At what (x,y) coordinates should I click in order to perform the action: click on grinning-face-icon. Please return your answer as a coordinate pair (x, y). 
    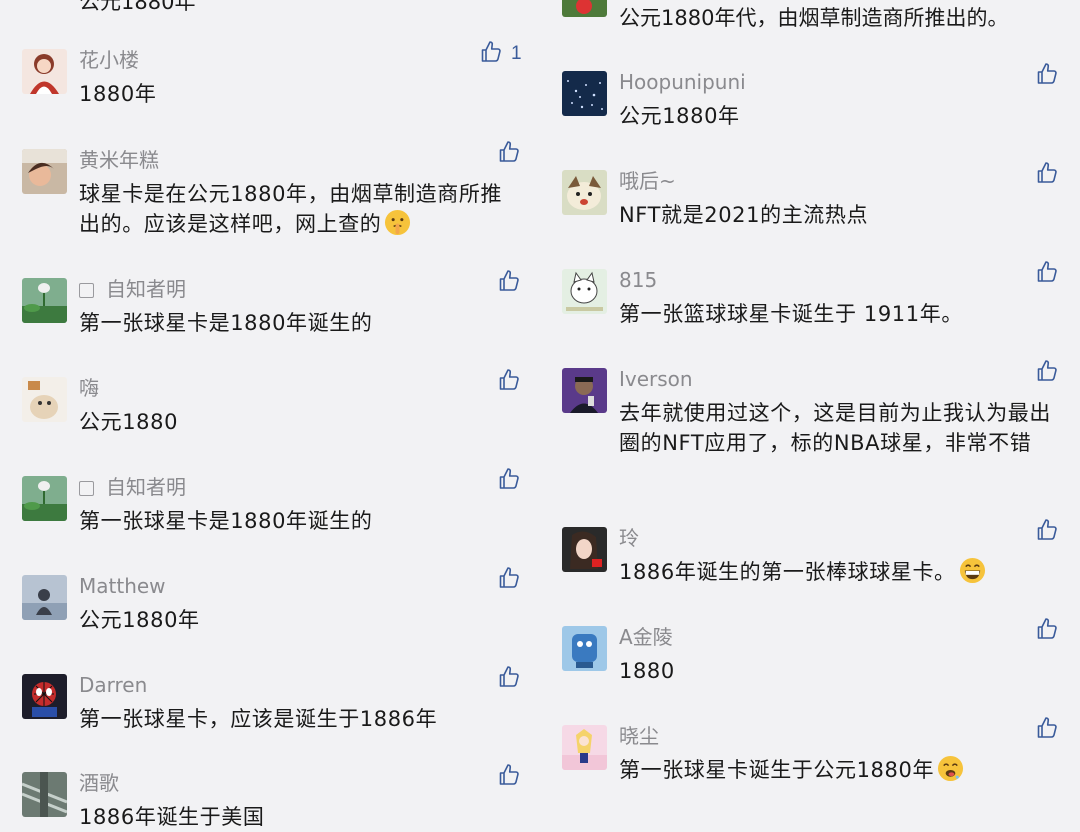
    Looking at the image, I should click on (972, 570).